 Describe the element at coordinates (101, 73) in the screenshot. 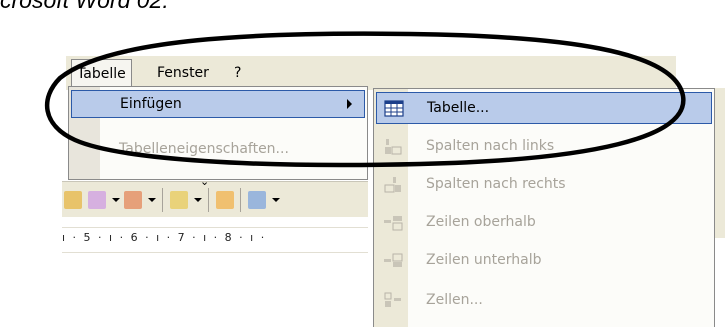

I see `menu-tabelle: Tabelle` at that location.